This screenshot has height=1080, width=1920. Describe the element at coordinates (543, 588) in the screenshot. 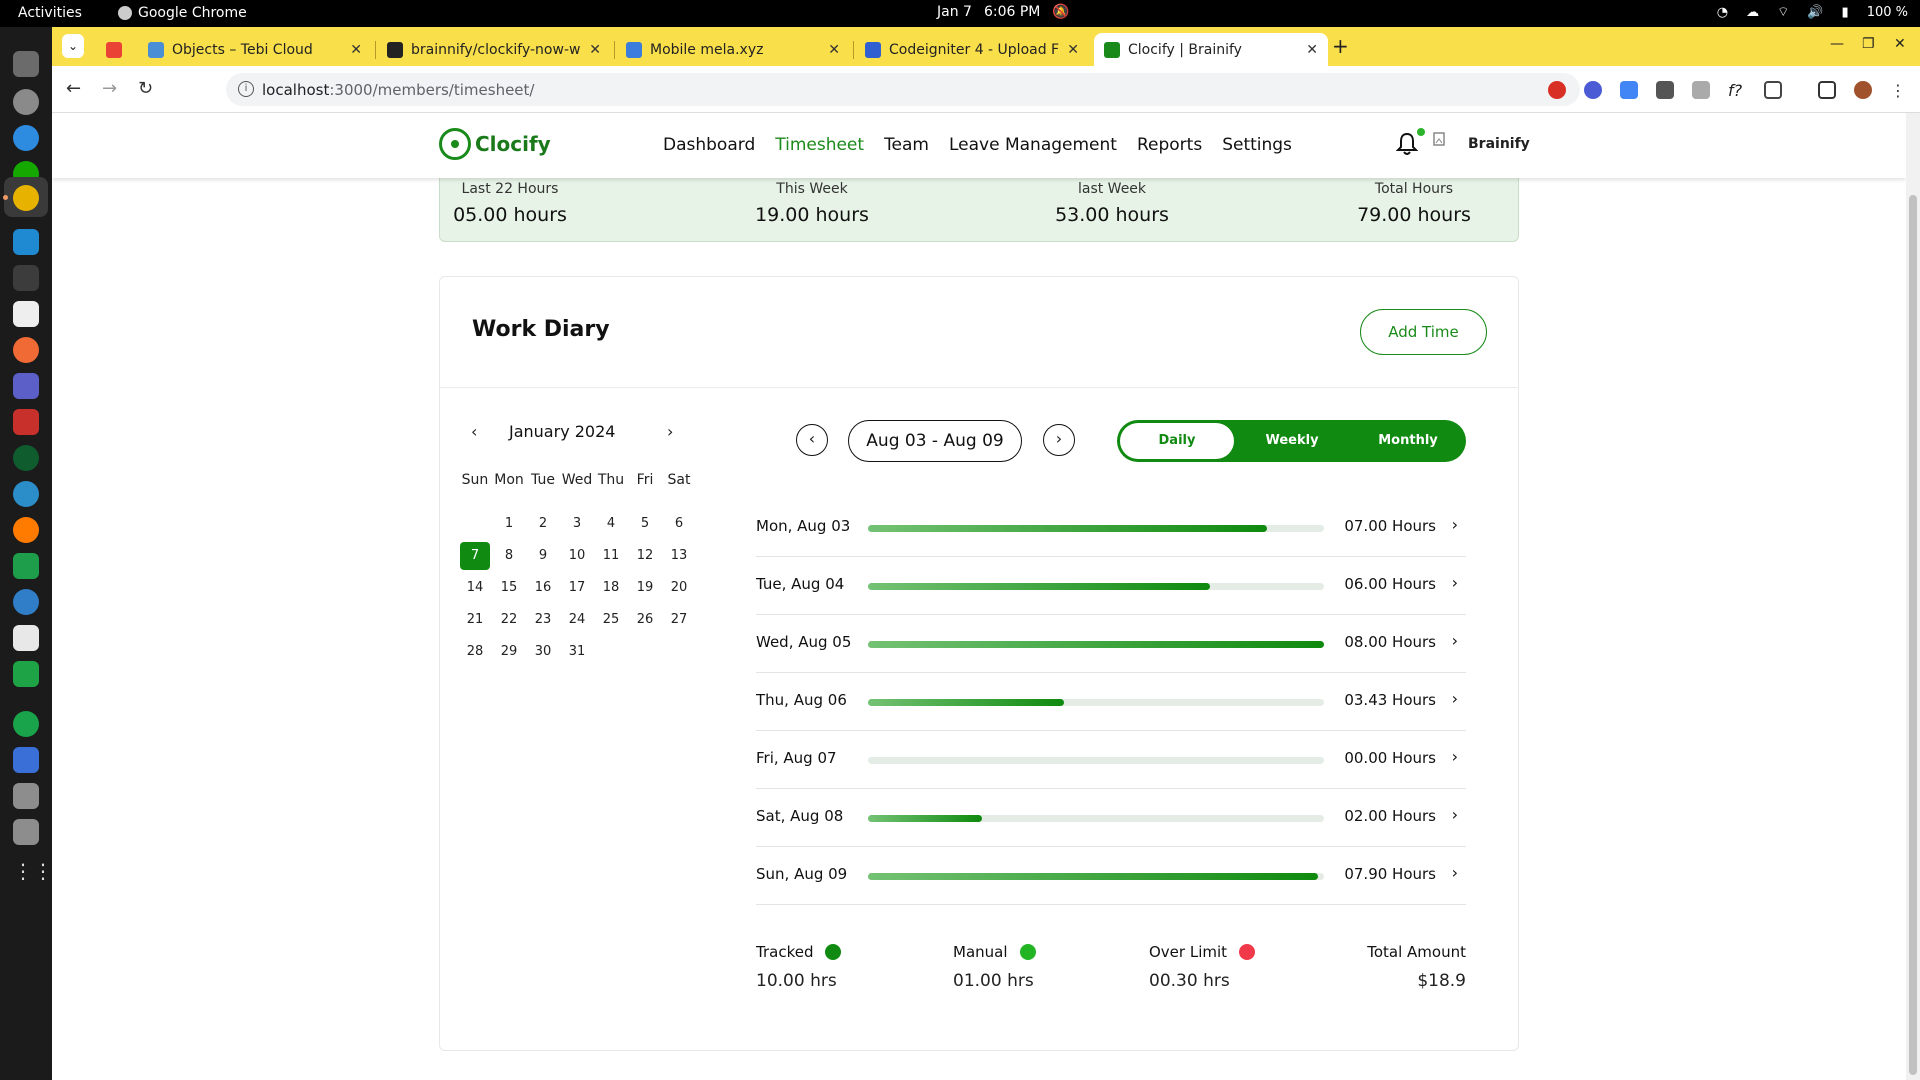

I see `calendar-day: 16` at that location.